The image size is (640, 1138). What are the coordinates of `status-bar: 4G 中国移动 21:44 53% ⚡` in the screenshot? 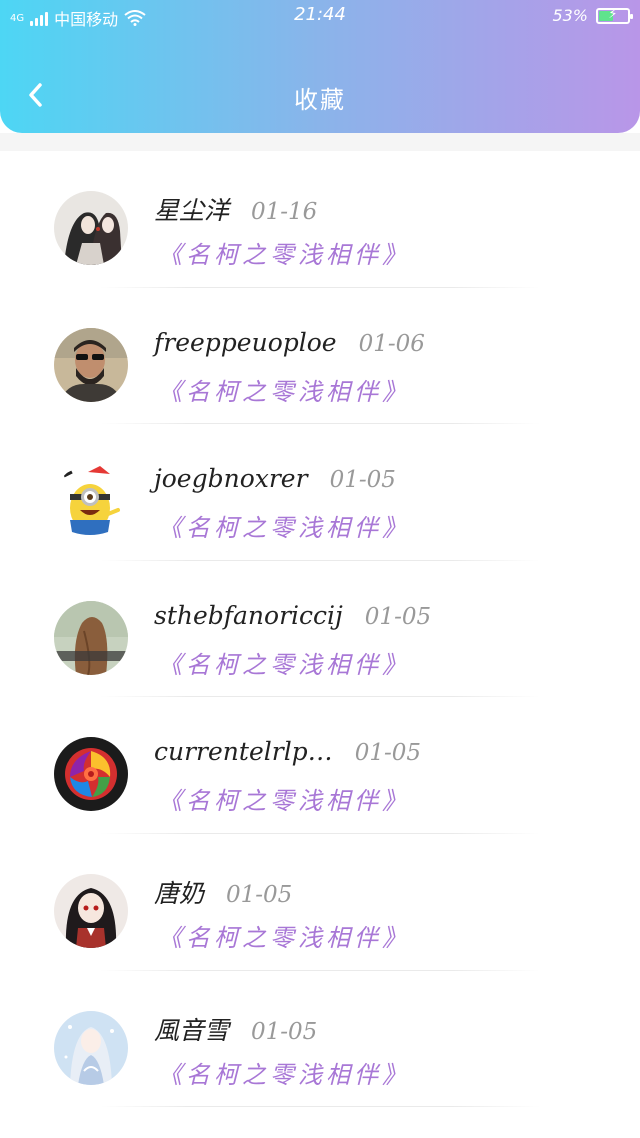 It's located at (320, 16).